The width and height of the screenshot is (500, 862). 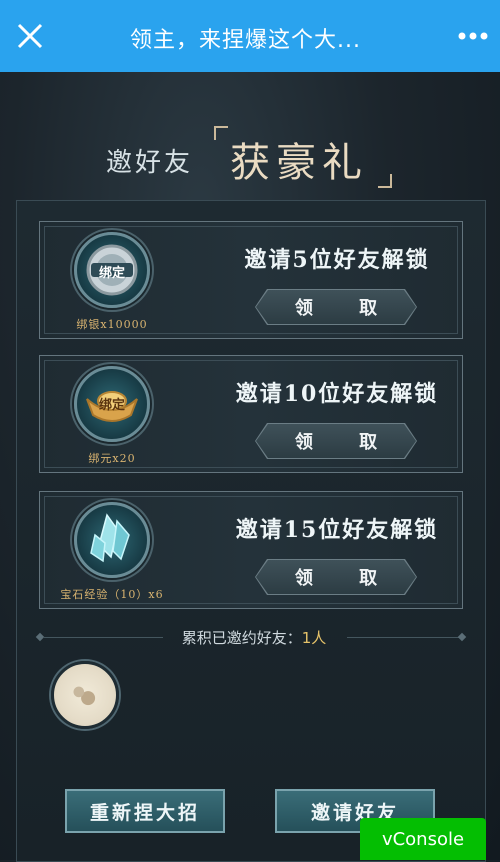 I want to click on heading-invite-text: 邀好友, so click(x=150, y=163).